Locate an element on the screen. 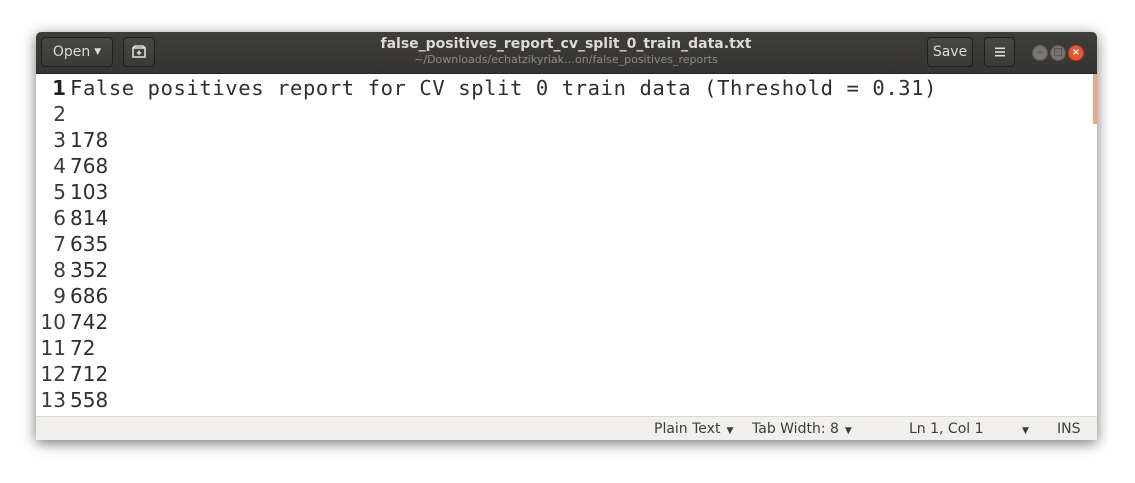 The image size is (1135, 483). line-text: 72 is located at coordinates (83, 348).